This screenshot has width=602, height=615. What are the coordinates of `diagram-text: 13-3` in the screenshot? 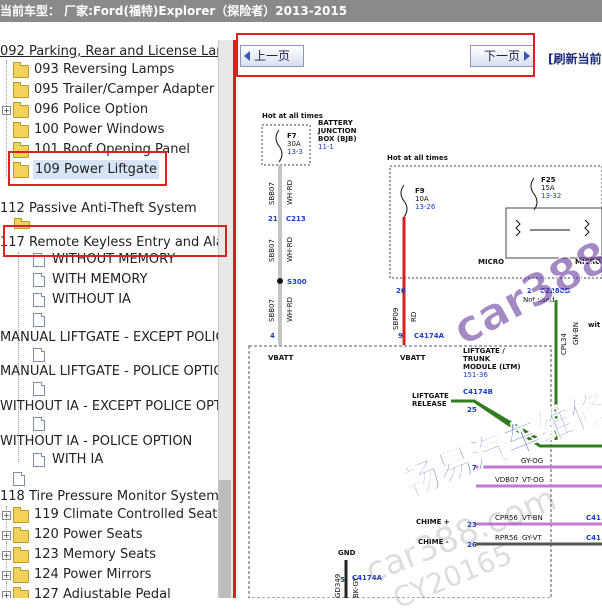 It's located at (295, 152).